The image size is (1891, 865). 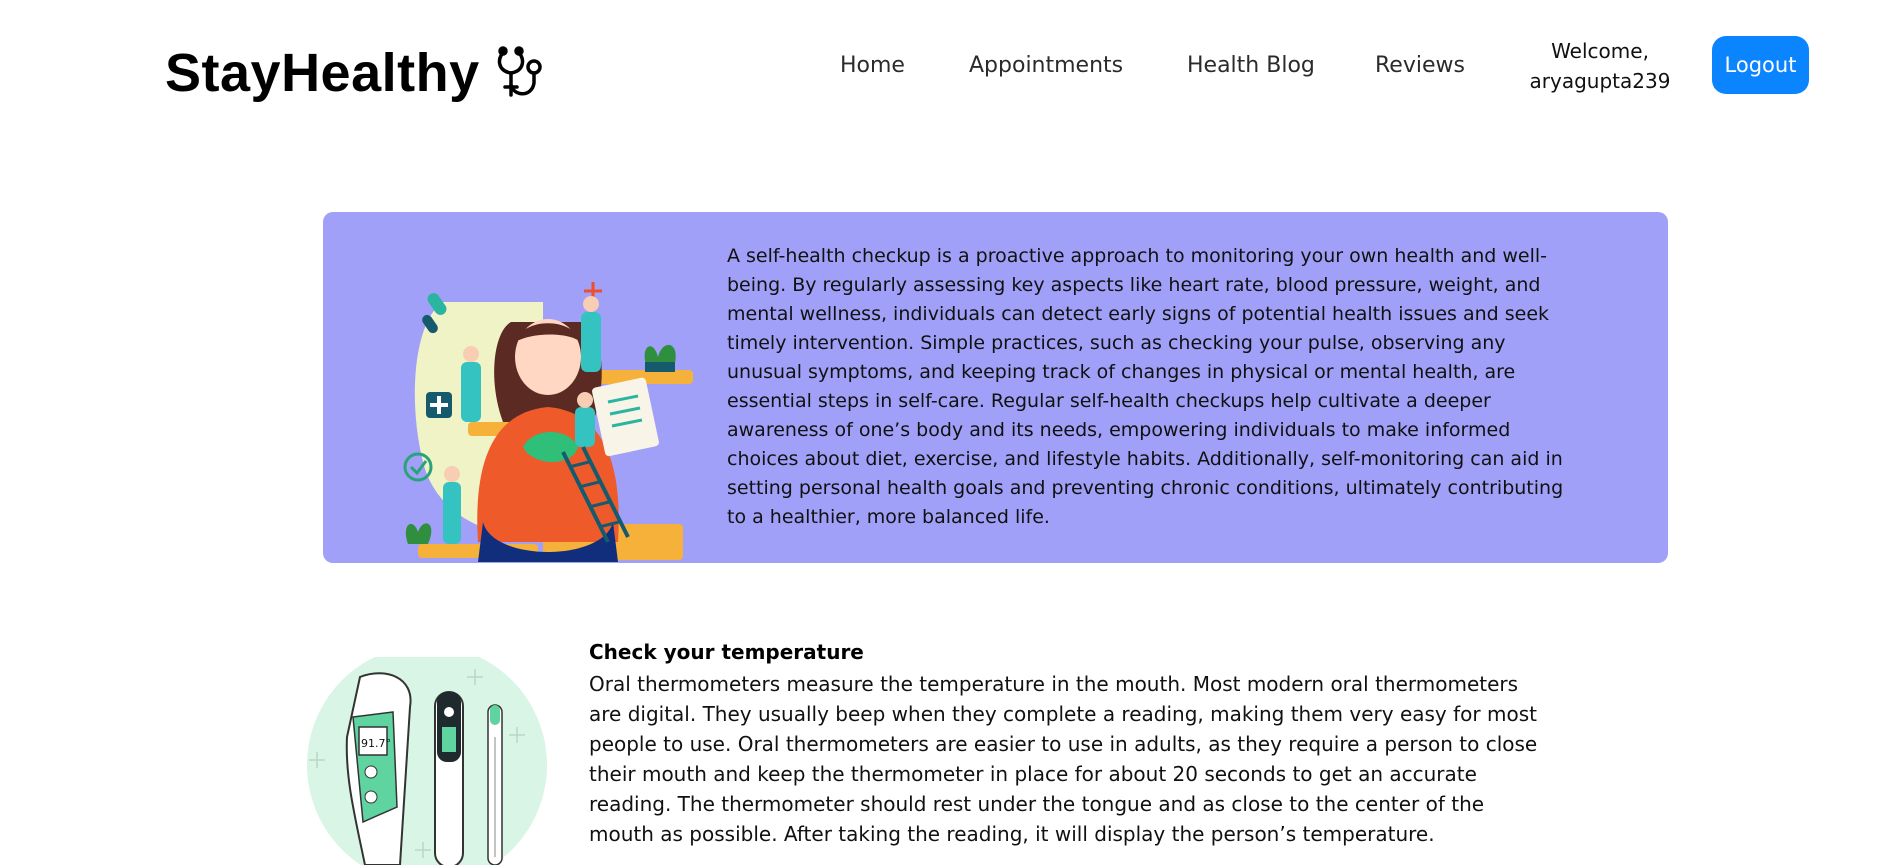 What do you see at coordinates (1600, 66) in the screenshot?
I see `welcome-message: Welcome, aryagupta239` at bounding box center [1600, 66].